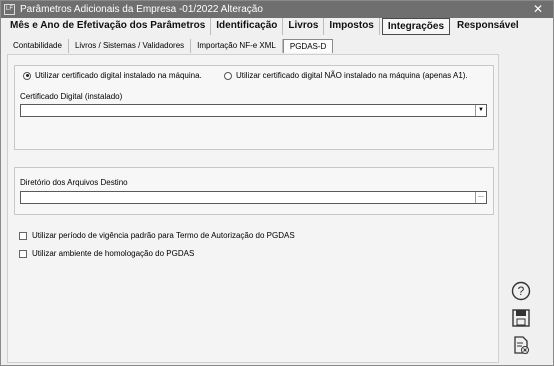 Image resolution: width=554 pixels, height=366 pixels. What do you see at coordinates (108, 26) in the screenshot?
I see `tab-mes-ano: Mês e Ano de Efetivação dos Parâmetros` at bounding box center [108, 26].